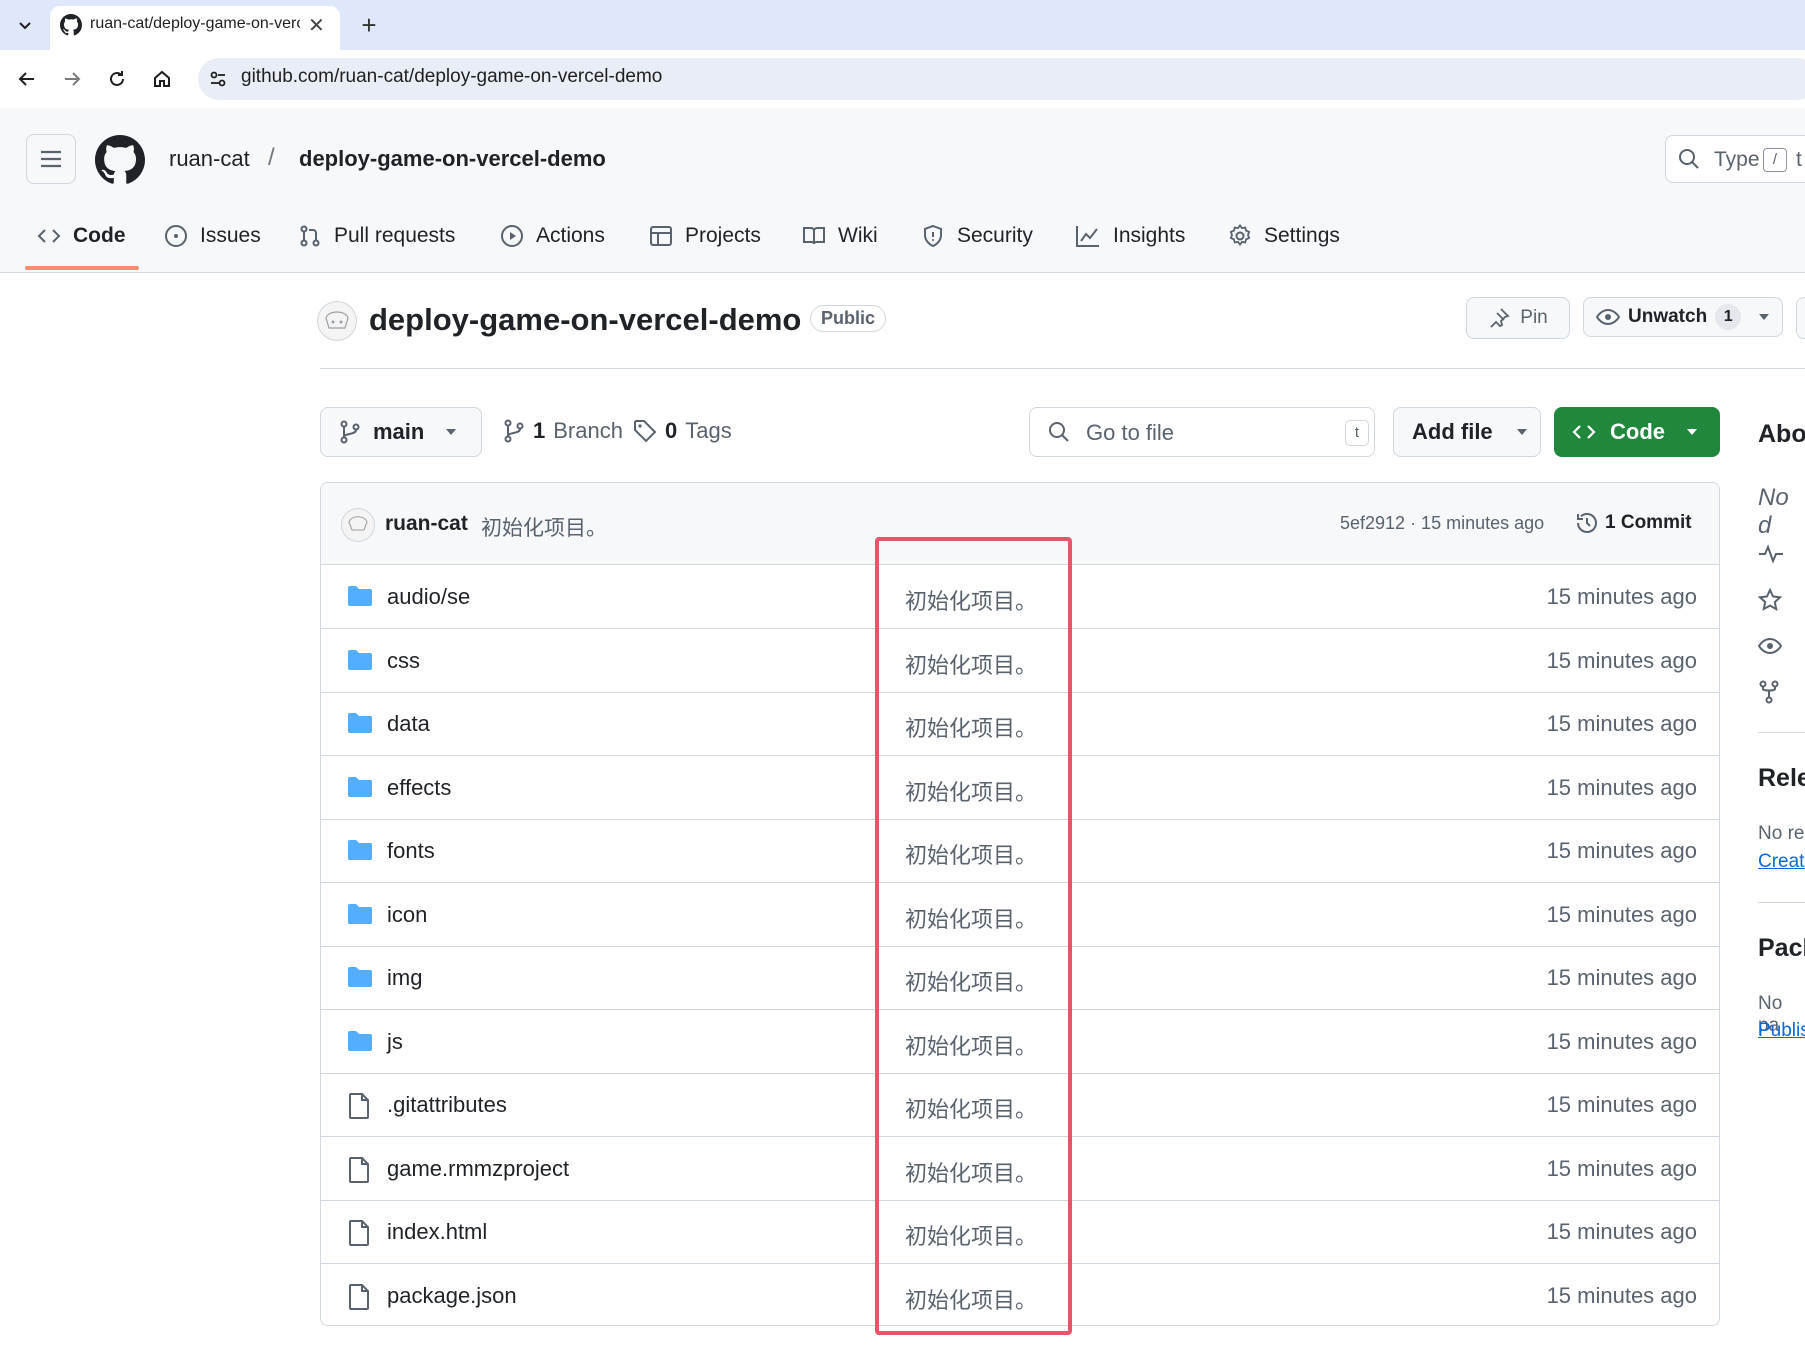 The height and width of the screenshot is (1354, 1805). I want to click on file-name: .gitattributes, so click(447, 1105).